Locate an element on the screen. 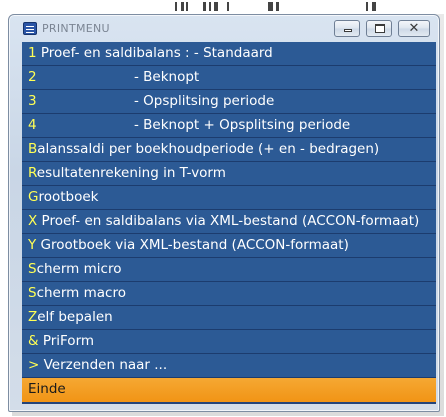 This screenshot has width=446, height=417. menu-item: 1 Proef- en saldibalans : - Standaard is located at coordinates (229, 54).